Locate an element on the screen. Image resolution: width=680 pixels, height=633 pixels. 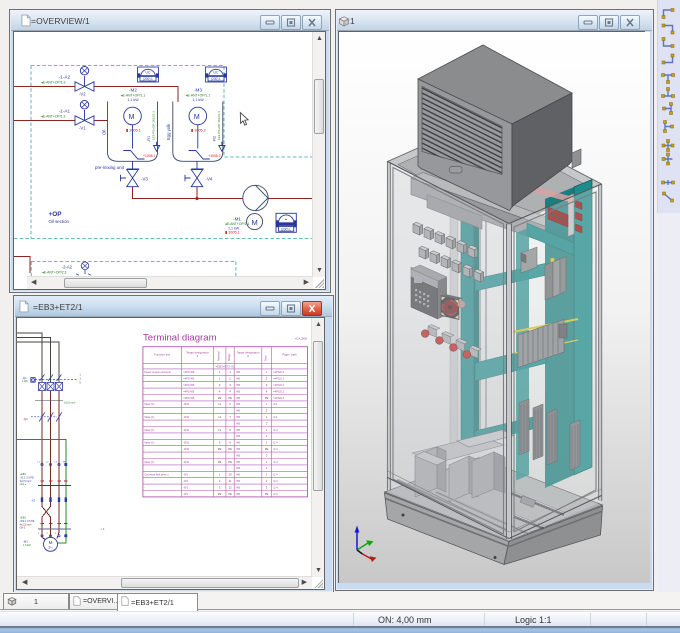
svg-text: 8 is located at coordinates (230, 430).